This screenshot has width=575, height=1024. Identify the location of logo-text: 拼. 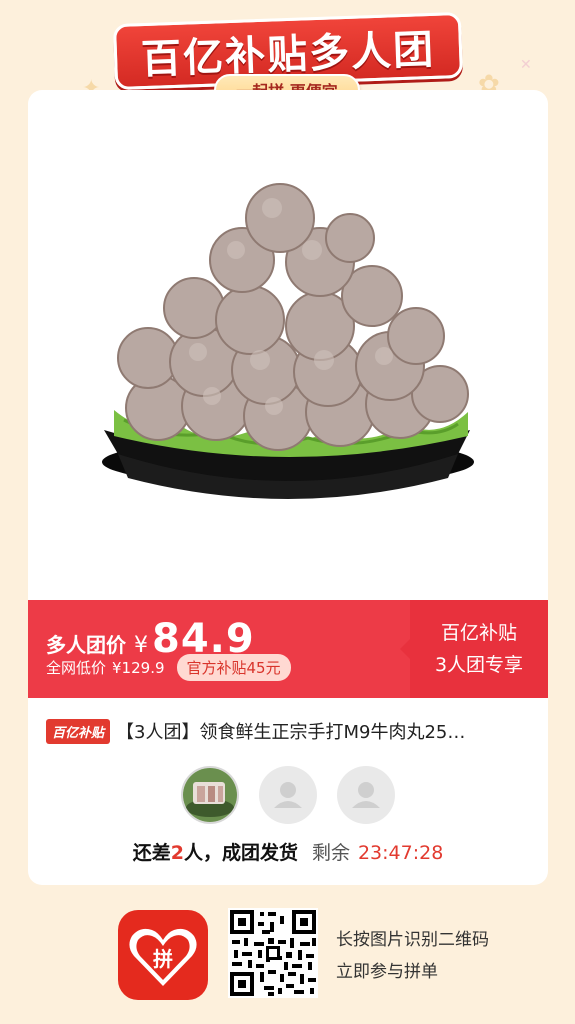
(163, 959).